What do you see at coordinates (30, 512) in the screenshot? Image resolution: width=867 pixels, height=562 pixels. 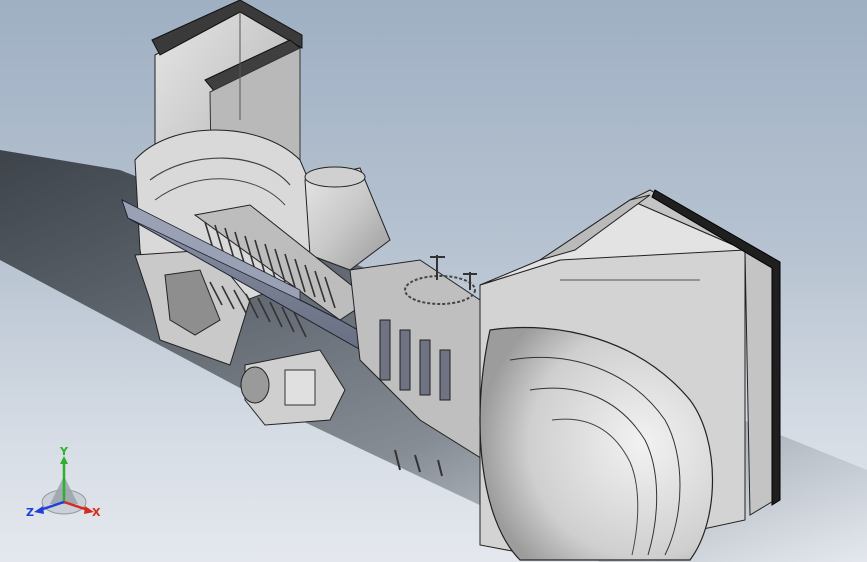 I see `z-axis-label: Z` at bounding box center [30, 512].